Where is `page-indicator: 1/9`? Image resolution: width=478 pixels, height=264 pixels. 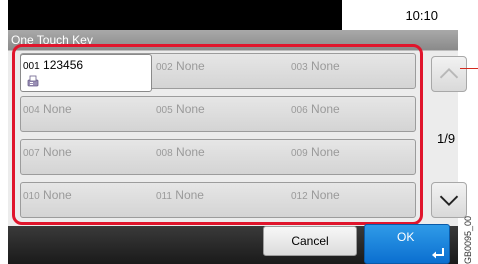
page-indicator: 1/9 is located at coordinates (446, 138).